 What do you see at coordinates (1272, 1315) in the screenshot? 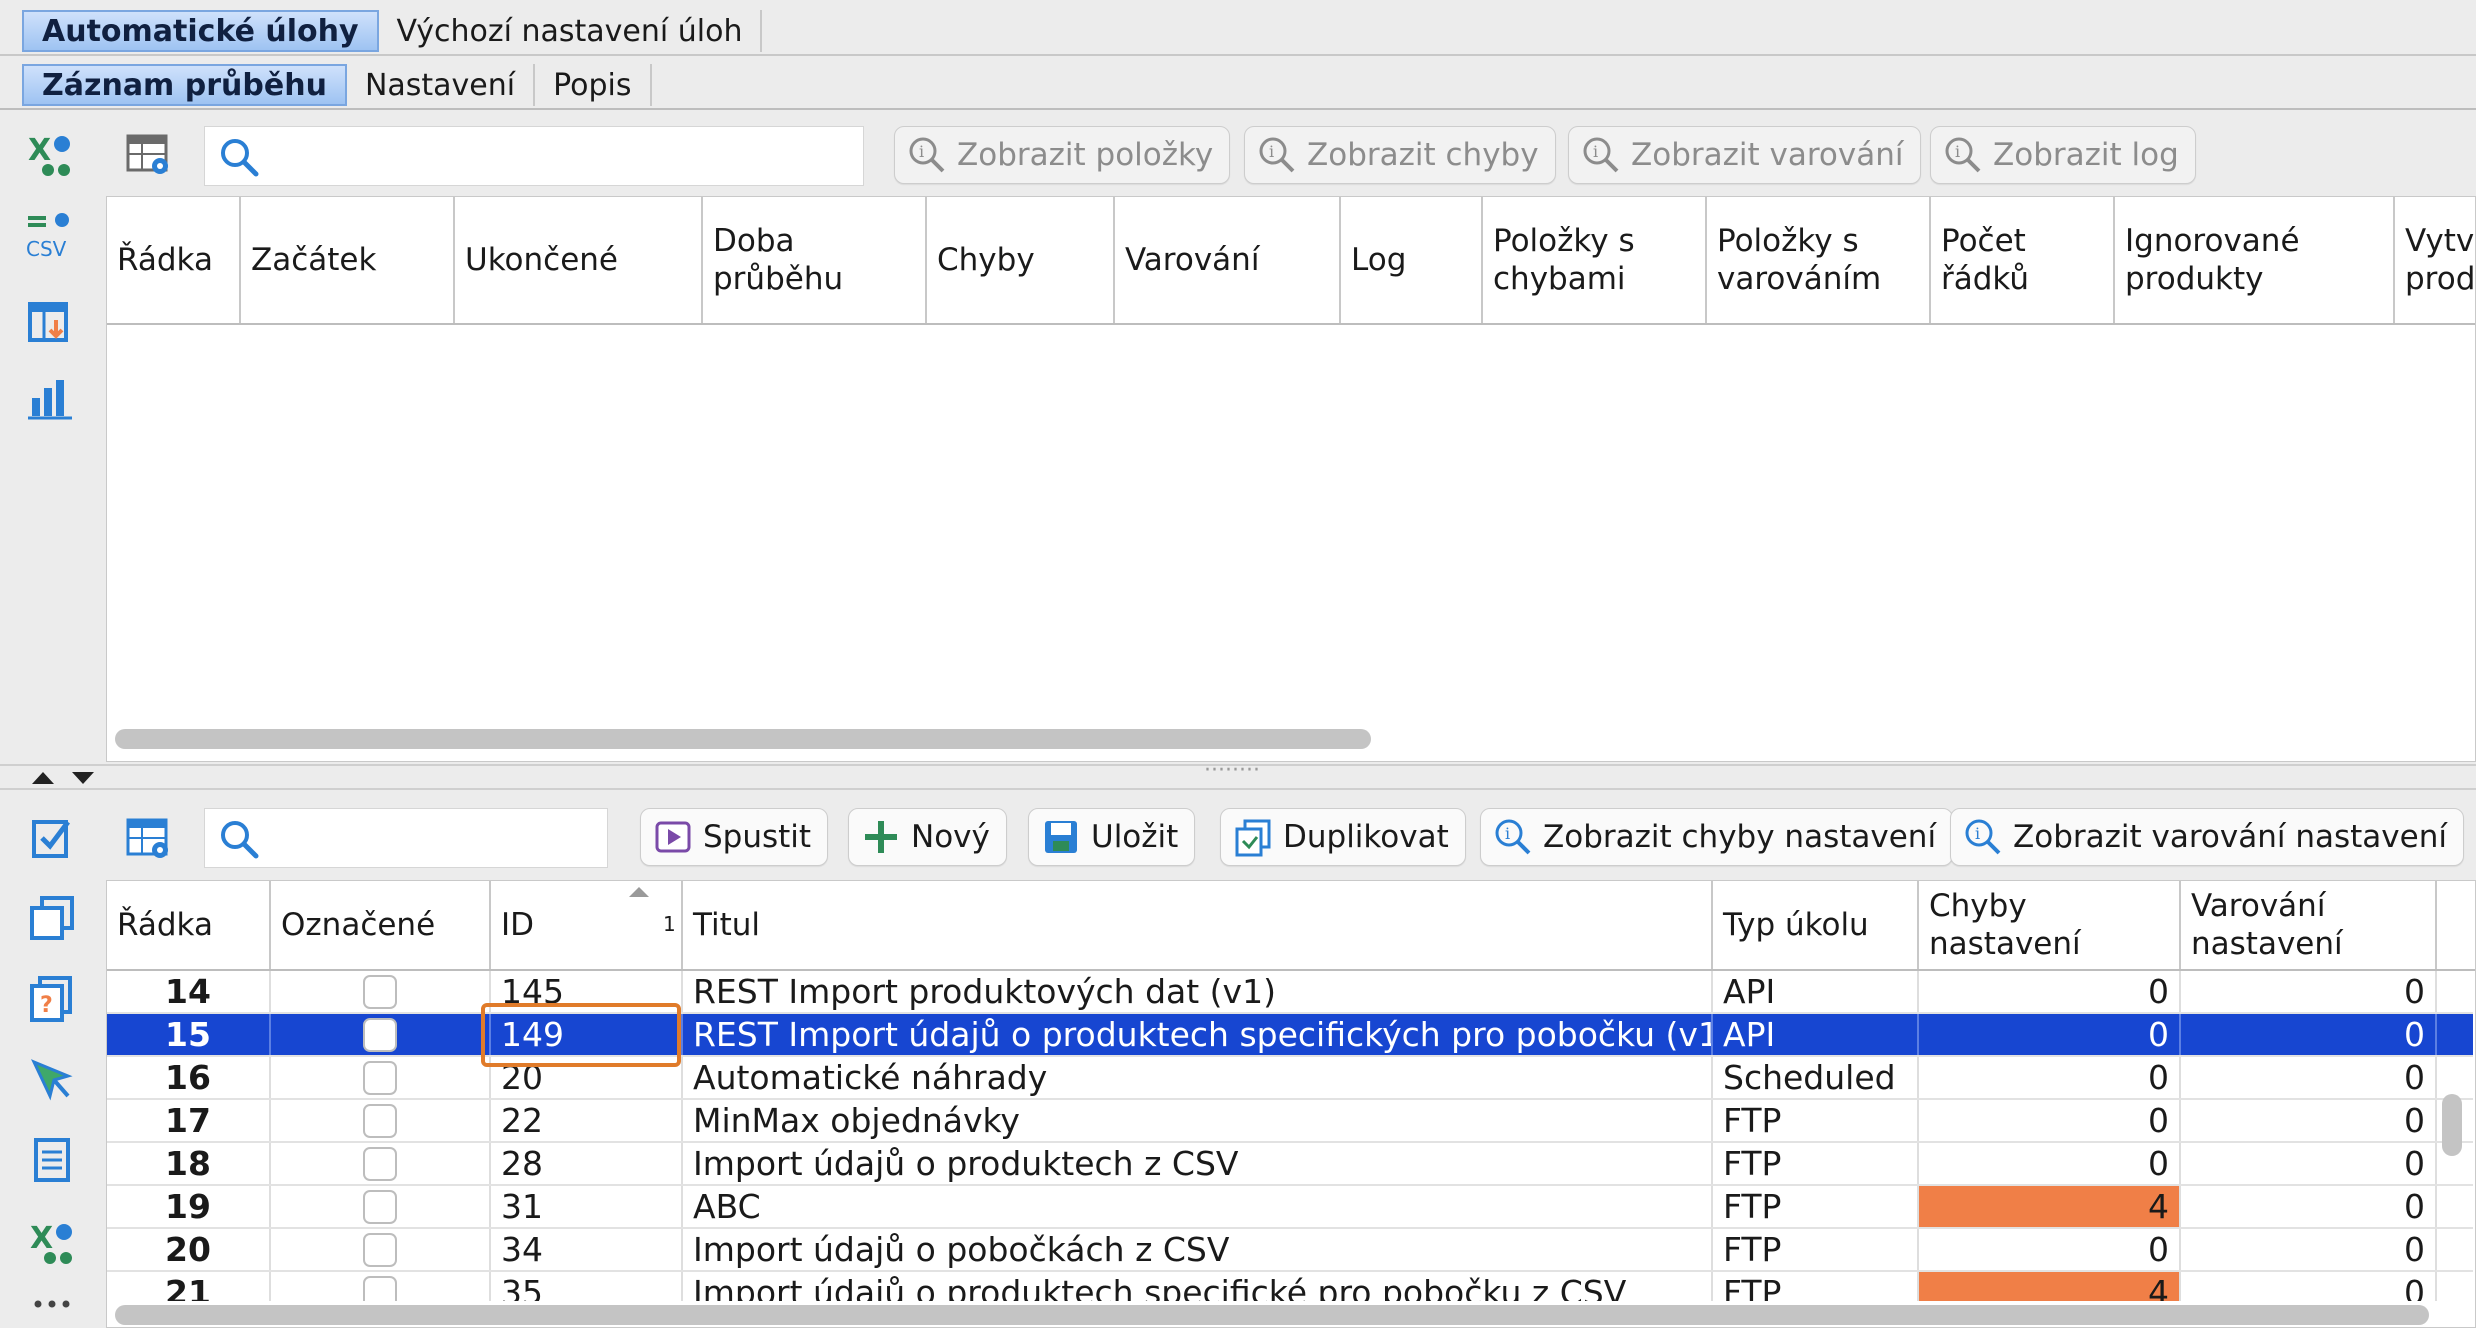
I see `lower-horizontal-scrollbar` at bounding box center [1272, 1315].